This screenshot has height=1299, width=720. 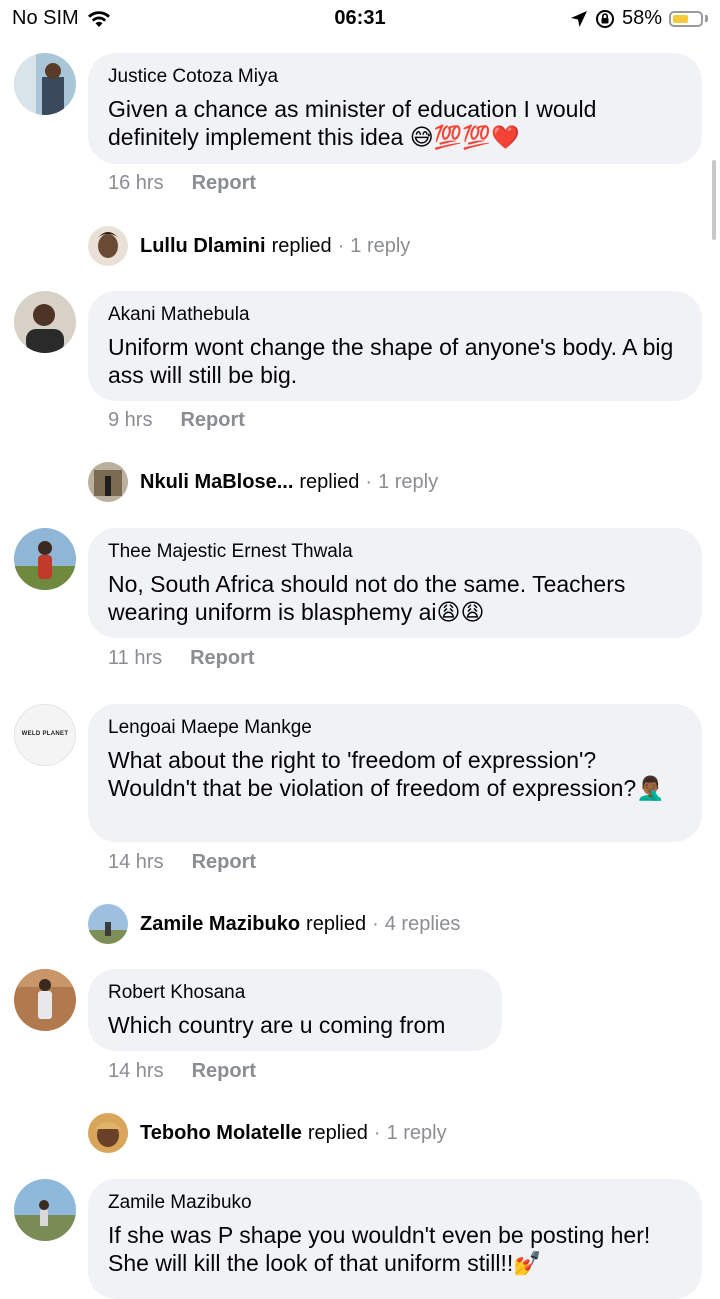 I want to click on reply-author: Lullu Dlamini, so click(x=203, y=246).